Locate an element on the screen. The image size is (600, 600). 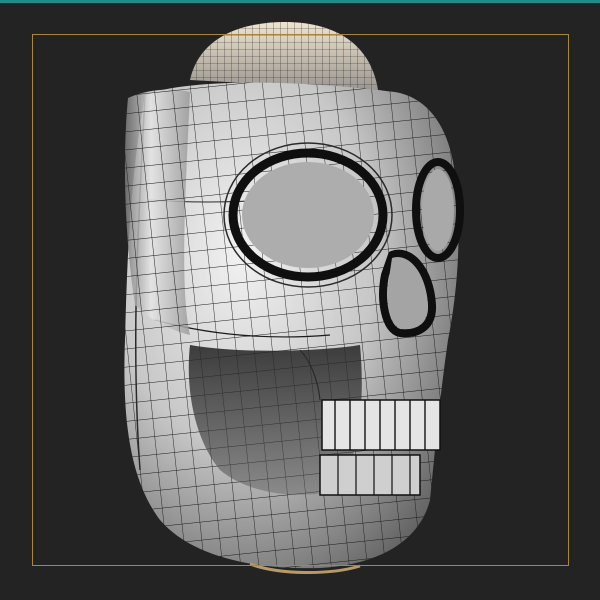
right-eye-socket is located at coordinates (438, 210).